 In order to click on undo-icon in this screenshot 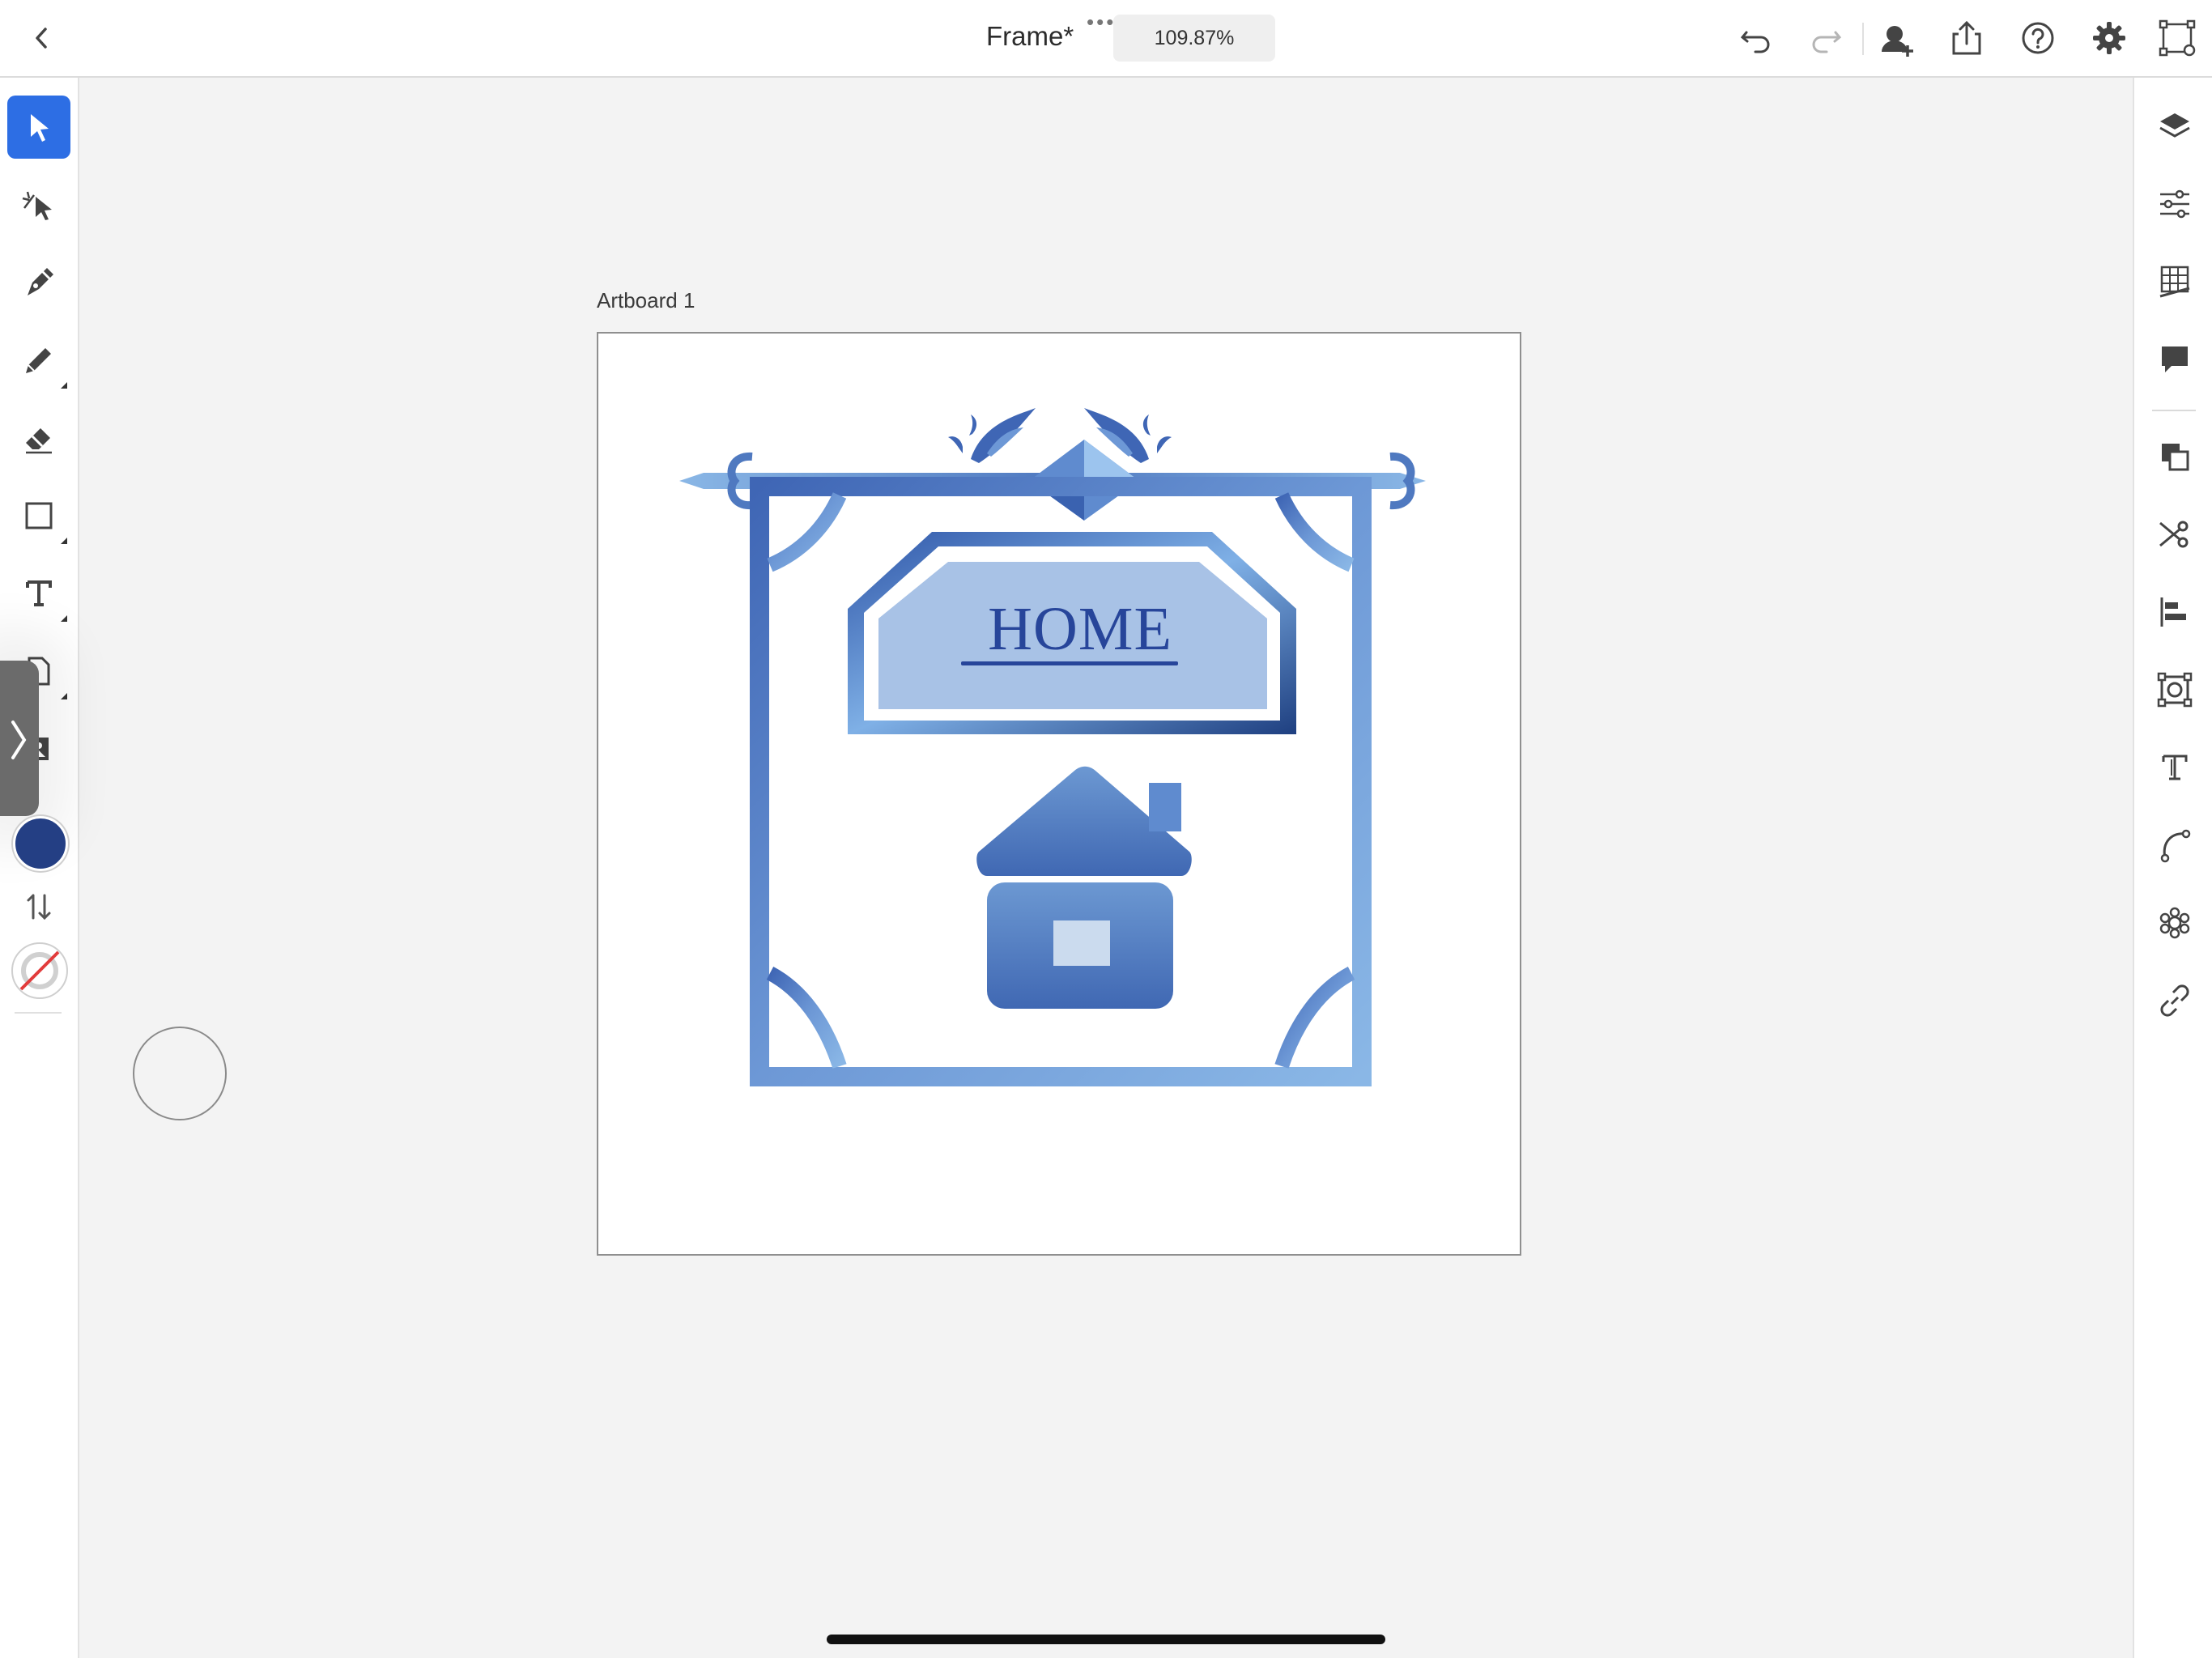, I will do `click(1756, 38)`.